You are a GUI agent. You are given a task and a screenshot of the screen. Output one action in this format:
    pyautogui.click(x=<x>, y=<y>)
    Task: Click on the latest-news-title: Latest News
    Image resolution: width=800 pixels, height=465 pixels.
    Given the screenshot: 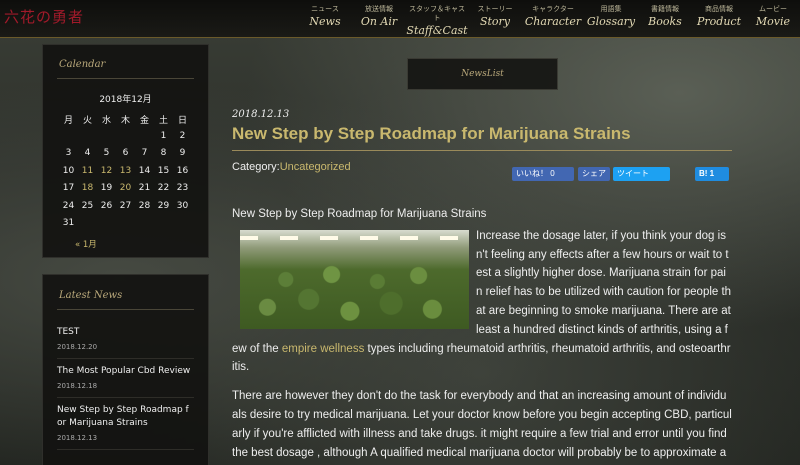 What is the action you would take?
    pyautogui.click(x=91, y=295)
    